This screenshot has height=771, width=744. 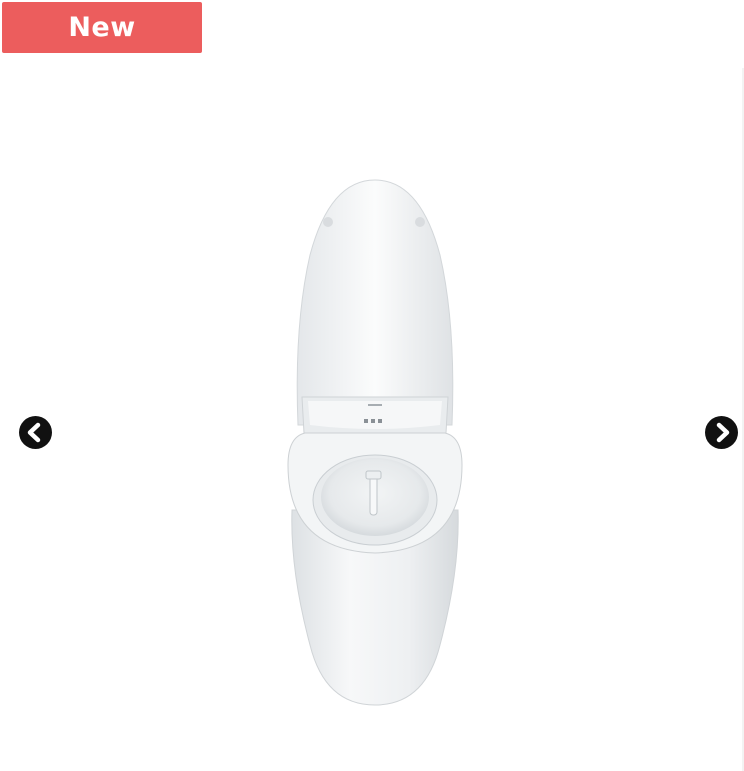 I want to click on chevron-left-icon, so click(x=34, y=432).